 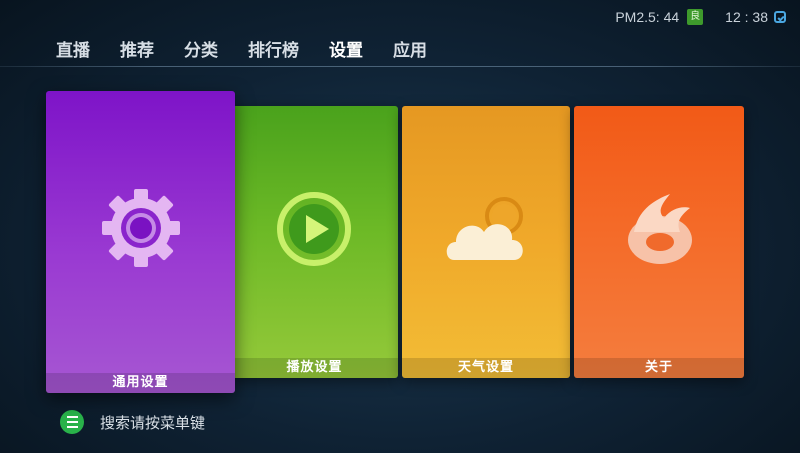 I want to click on tile-label: 天气设置, so click(x=486, y=368).